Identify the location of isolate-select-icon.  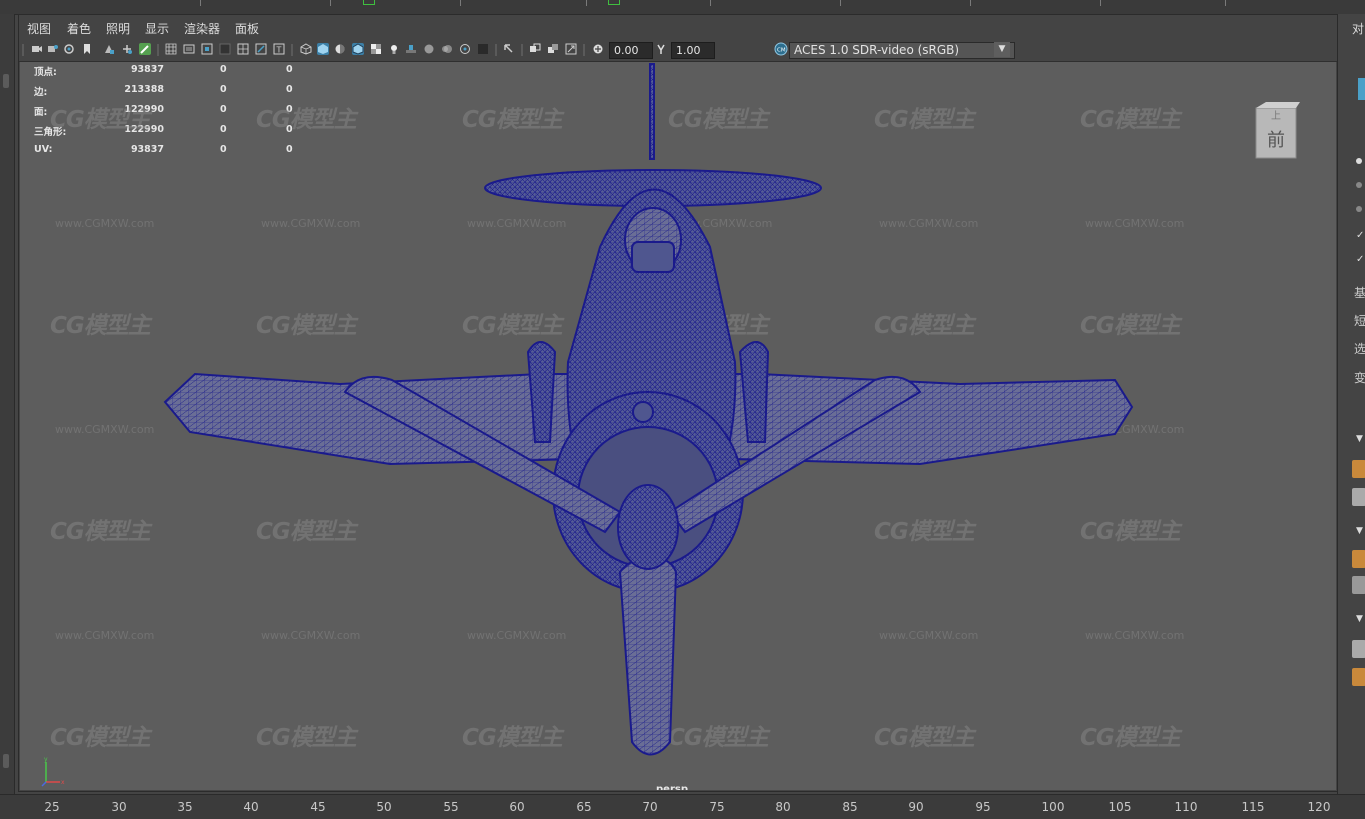
(509, 49).